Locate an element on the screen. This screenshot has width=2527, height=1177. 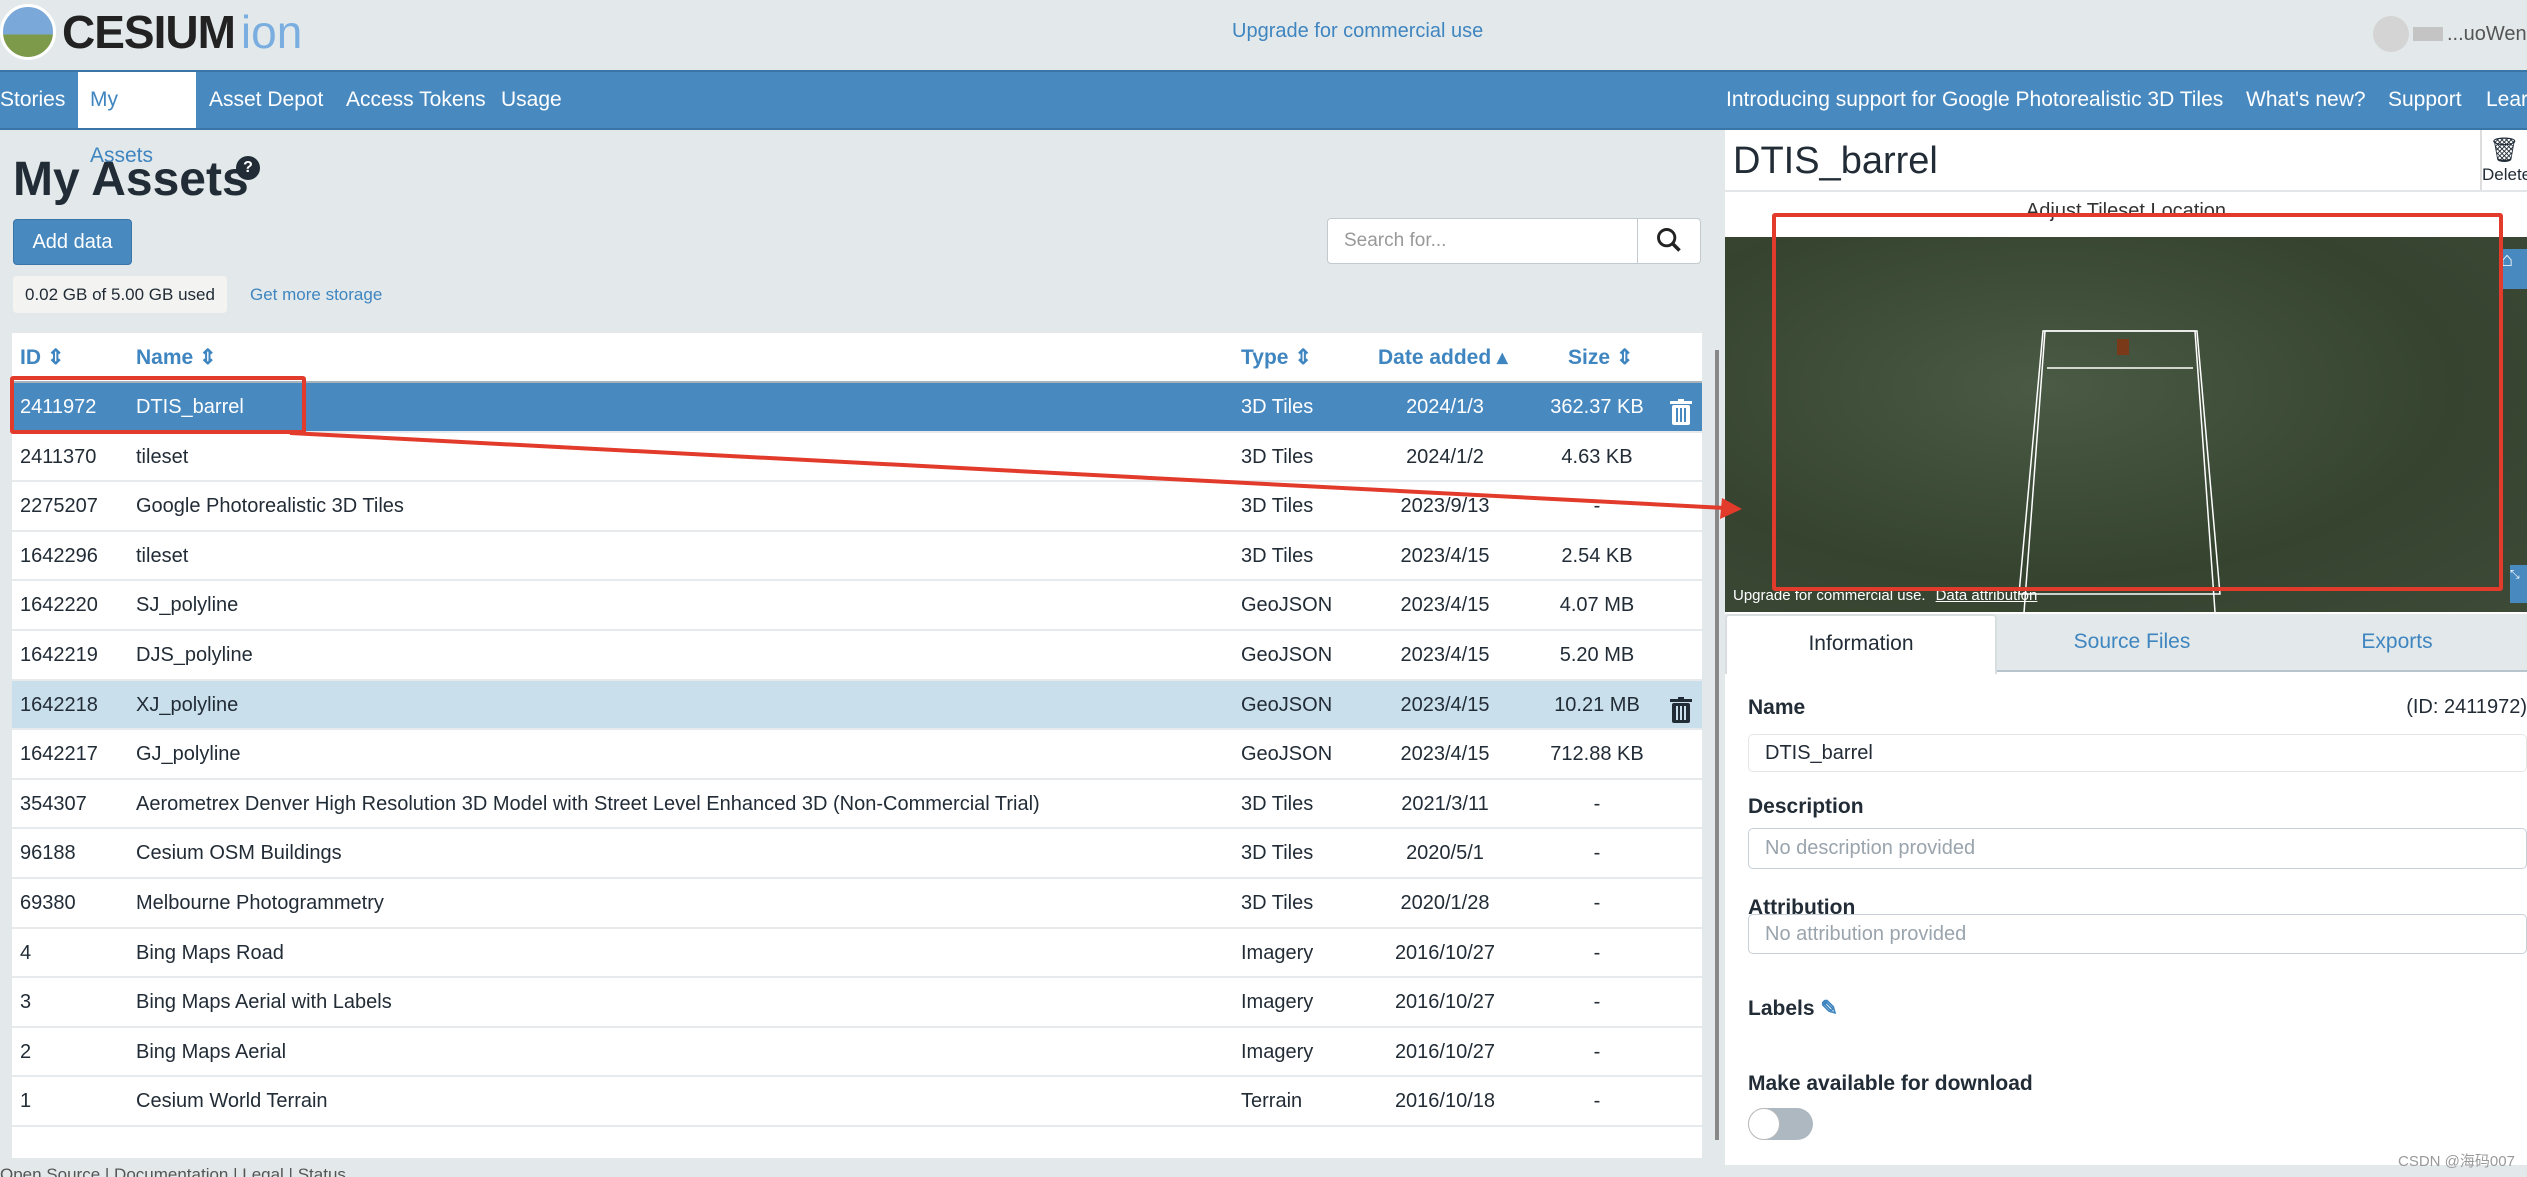
cell-name: XJ_polyline is located at coordinates (187, 704).